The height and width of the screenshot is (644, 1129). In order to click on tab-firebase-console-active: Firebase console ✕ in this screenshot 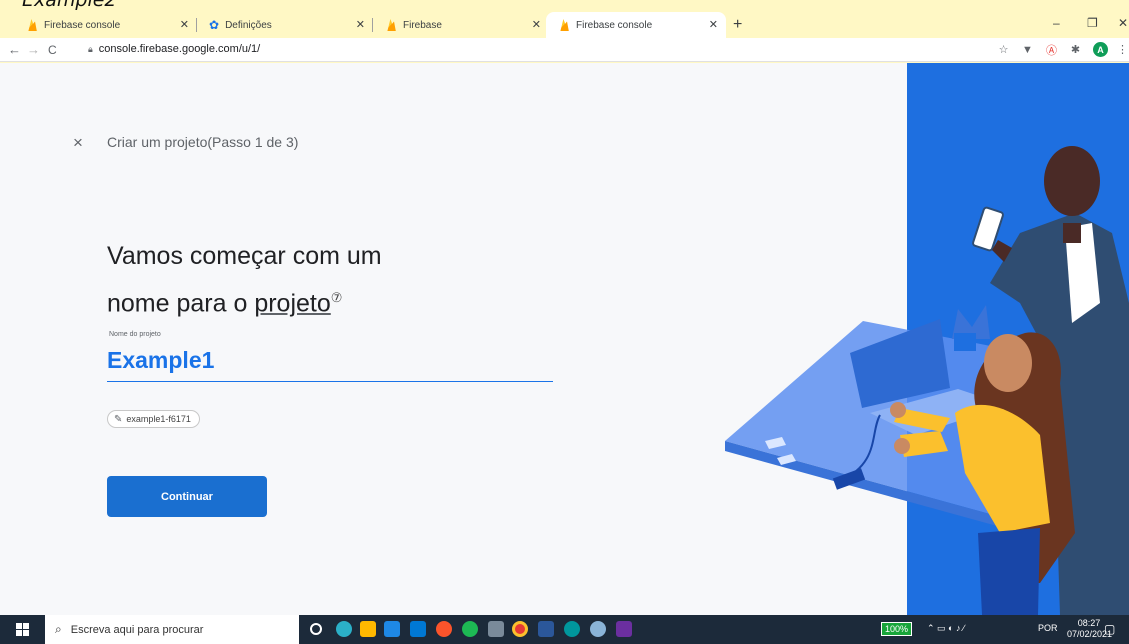, I will do `click(636, 25)`.